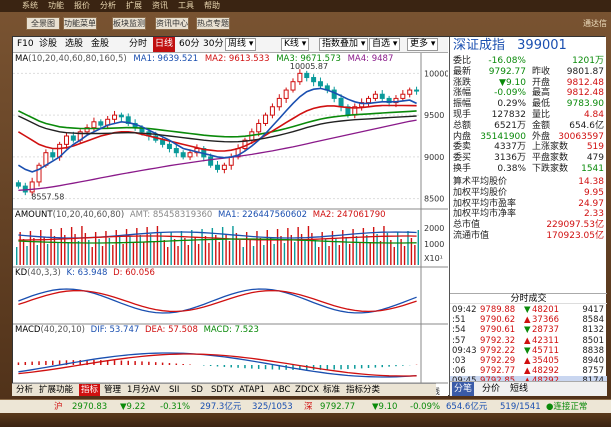 The width and height of the screenshot is (611, 427). Describe the element at coordinates (528, 72) in the screenshot. I see `quote-row: 最新 9792.77 昨收 9801.87` at that location.